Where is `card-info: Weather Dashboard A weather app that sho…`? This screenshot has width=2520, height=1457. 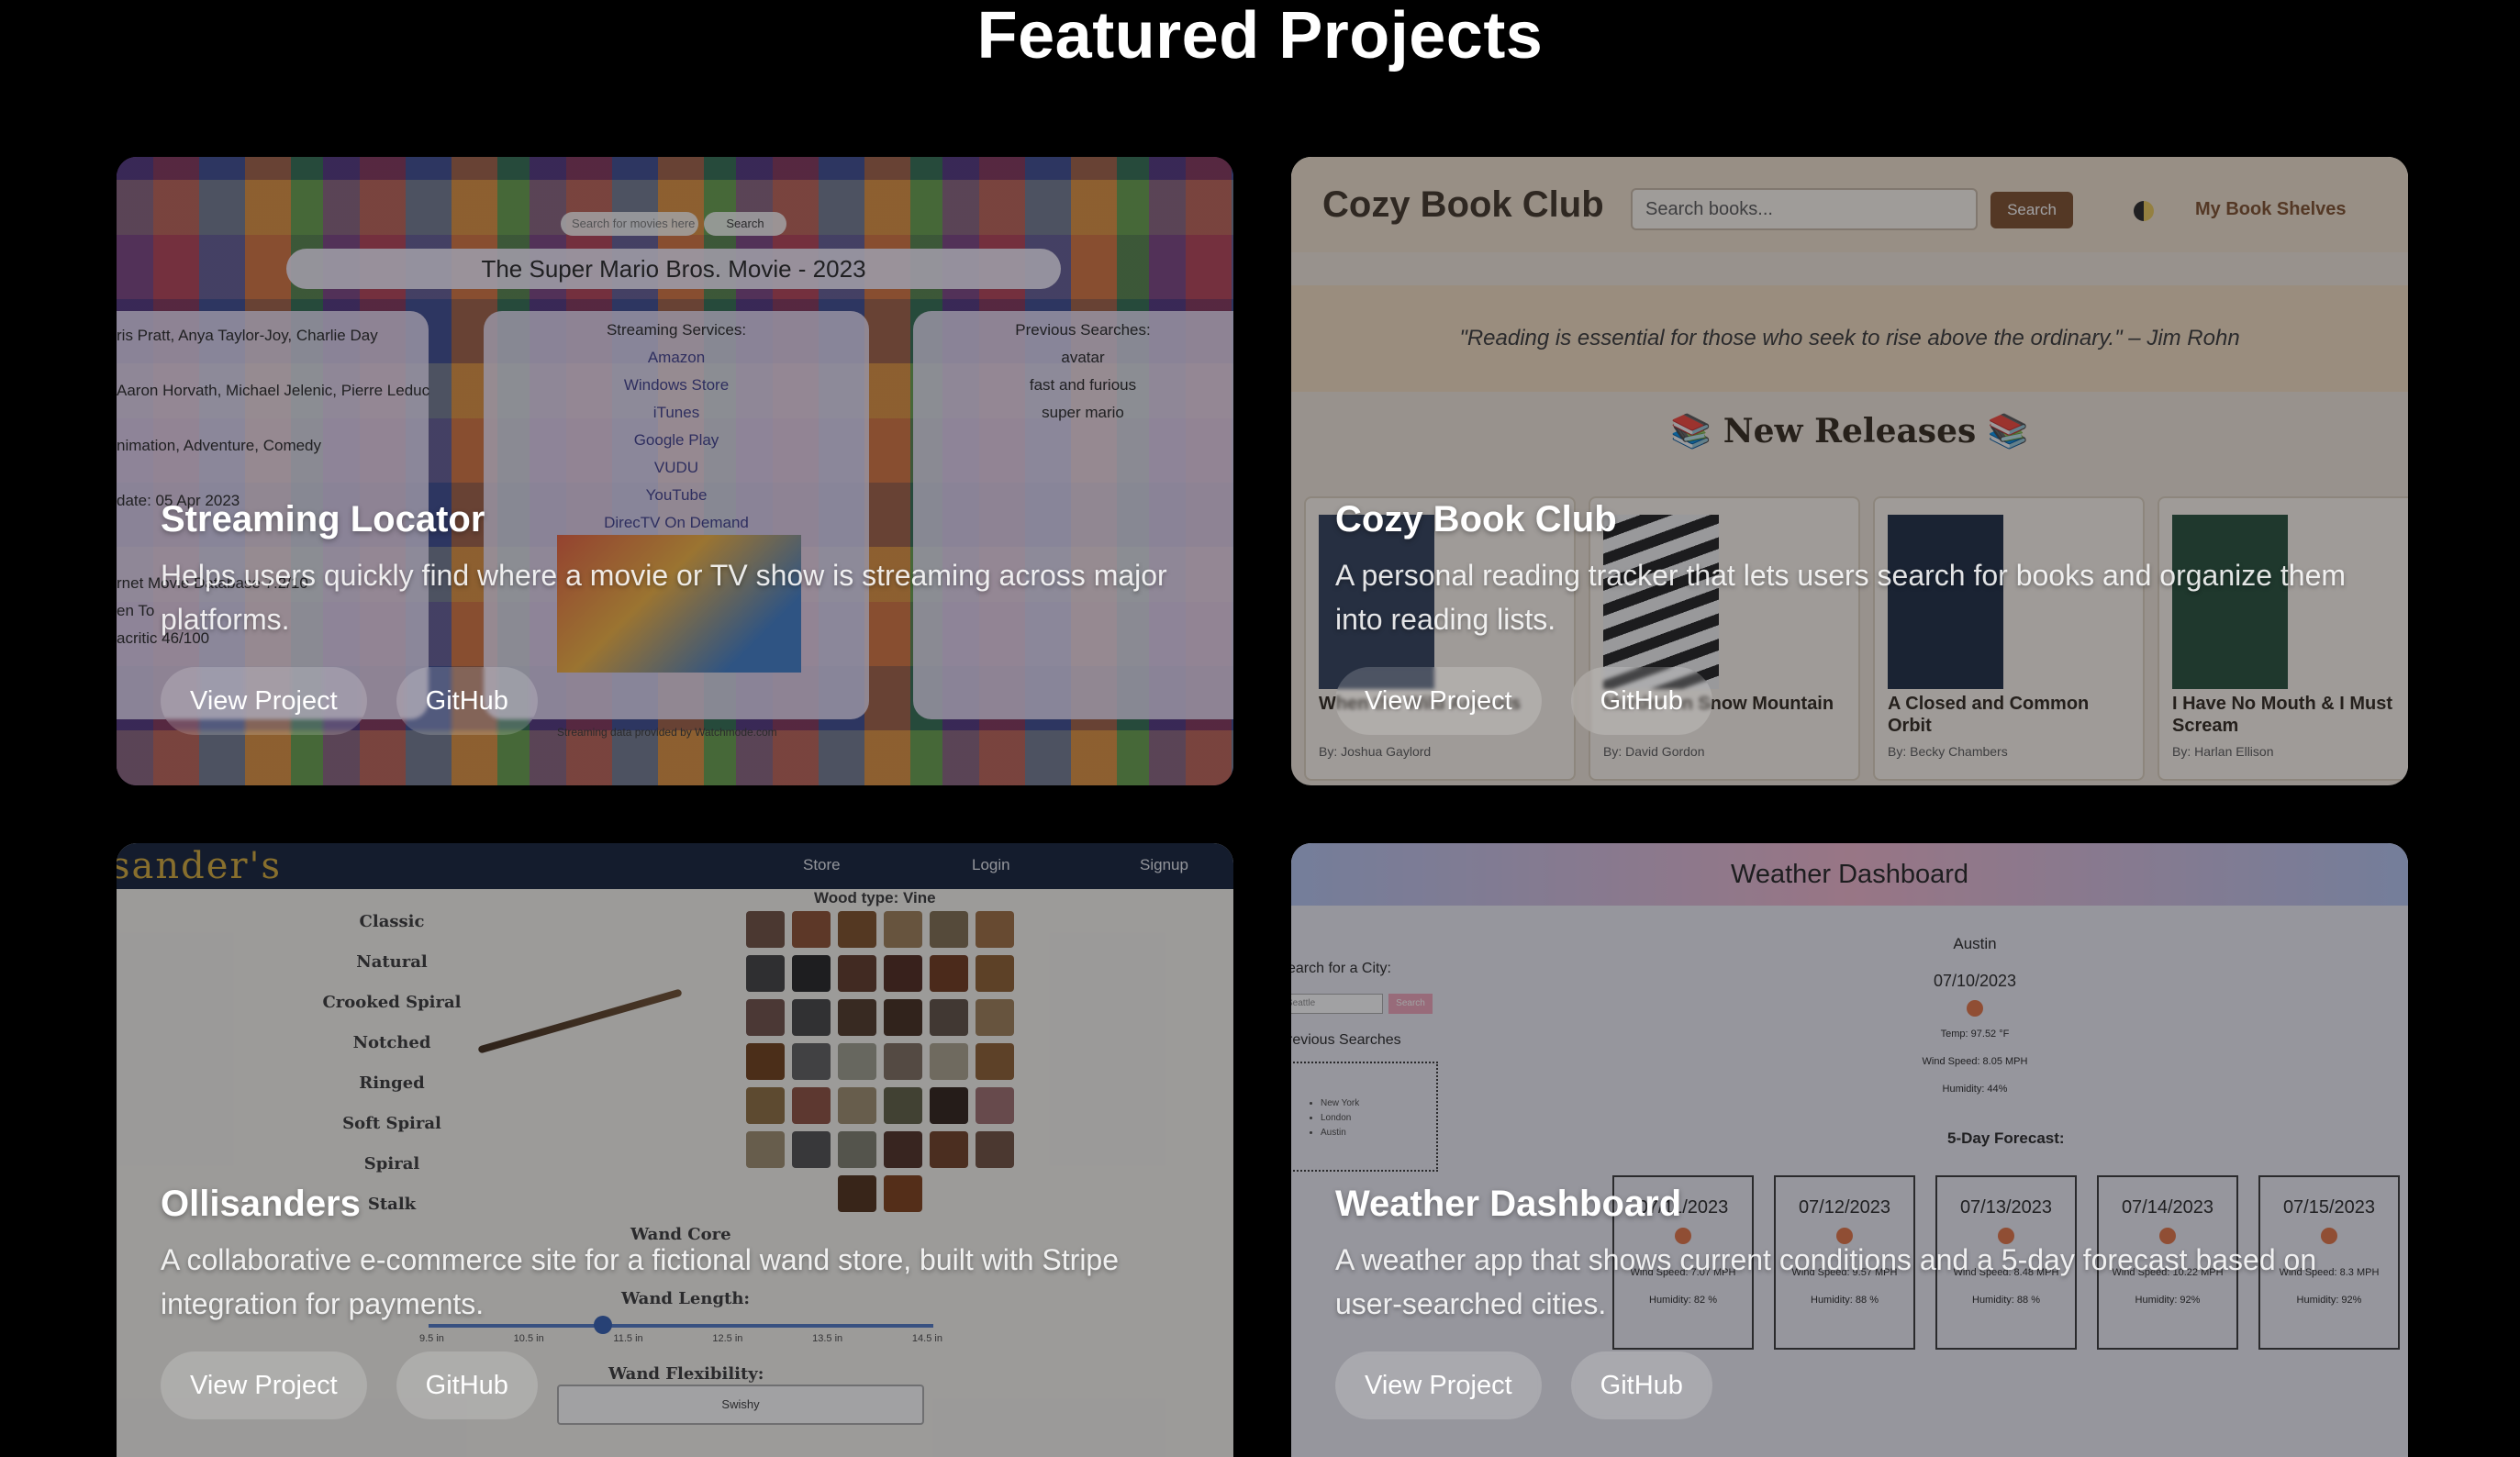
card-info: Weather Dashboard A weather app that sho… is located at coordinates (1849, 1300).